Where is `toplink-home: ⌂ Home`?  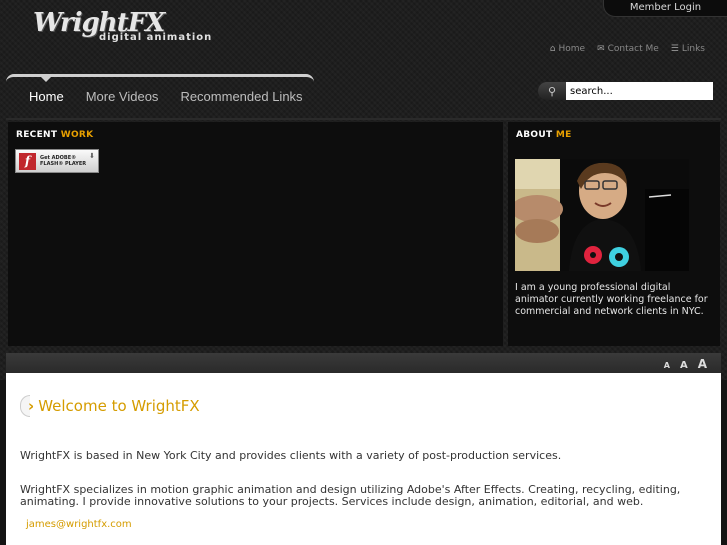 toplink-home: ⌂ Home is located at coordinates (567, 49).